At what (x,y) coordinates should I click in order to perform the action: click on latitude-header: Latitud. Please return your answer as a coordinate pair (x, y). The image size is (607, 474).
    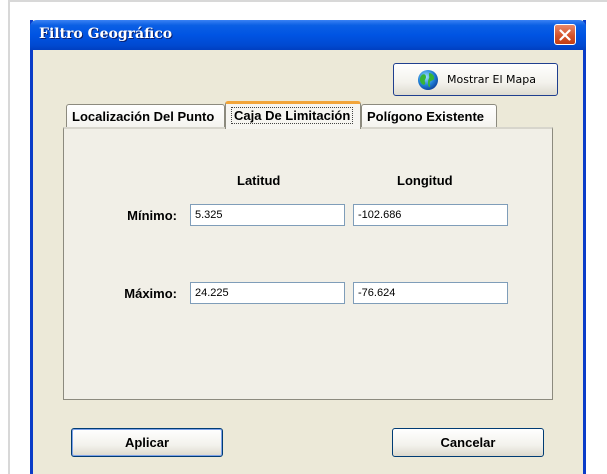
    Looking at the image, I should click on (259, 180).